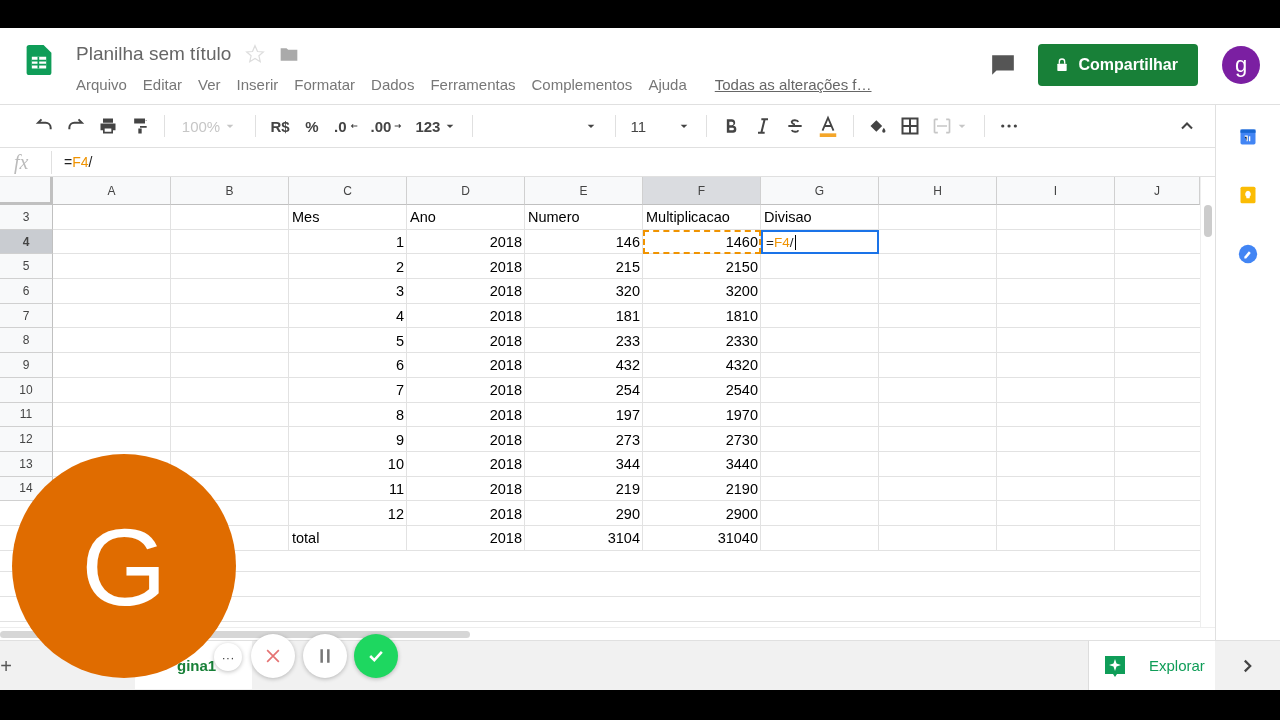  What do you see at coordinates (306, 218) in the screenshot?
I see `table-cell-text: Mes` at bounding box center [306, 218].